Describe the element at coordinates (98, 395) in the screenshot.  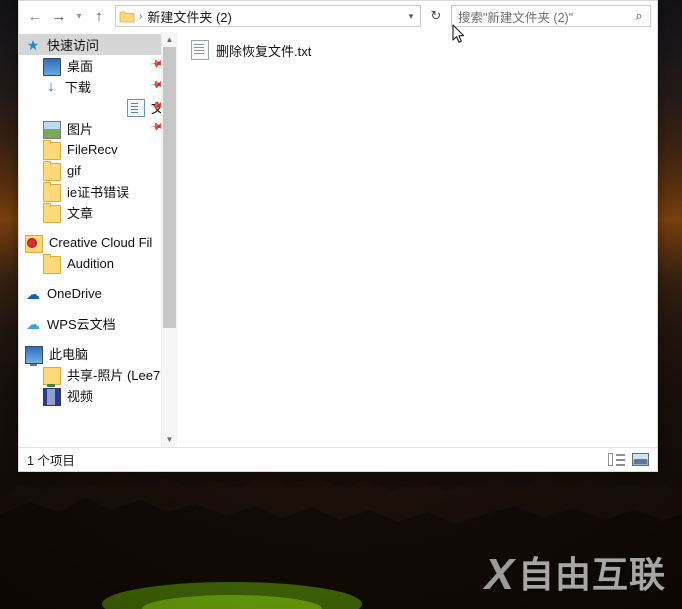
I see `sidebar-item-15: 视频` at that location.